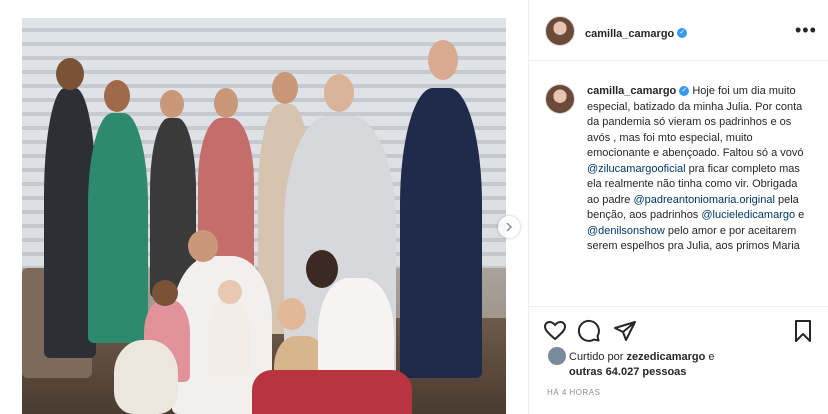 The height and width of the screenshot is (414, 828). I want to click on priest-head, so click(339, 93).